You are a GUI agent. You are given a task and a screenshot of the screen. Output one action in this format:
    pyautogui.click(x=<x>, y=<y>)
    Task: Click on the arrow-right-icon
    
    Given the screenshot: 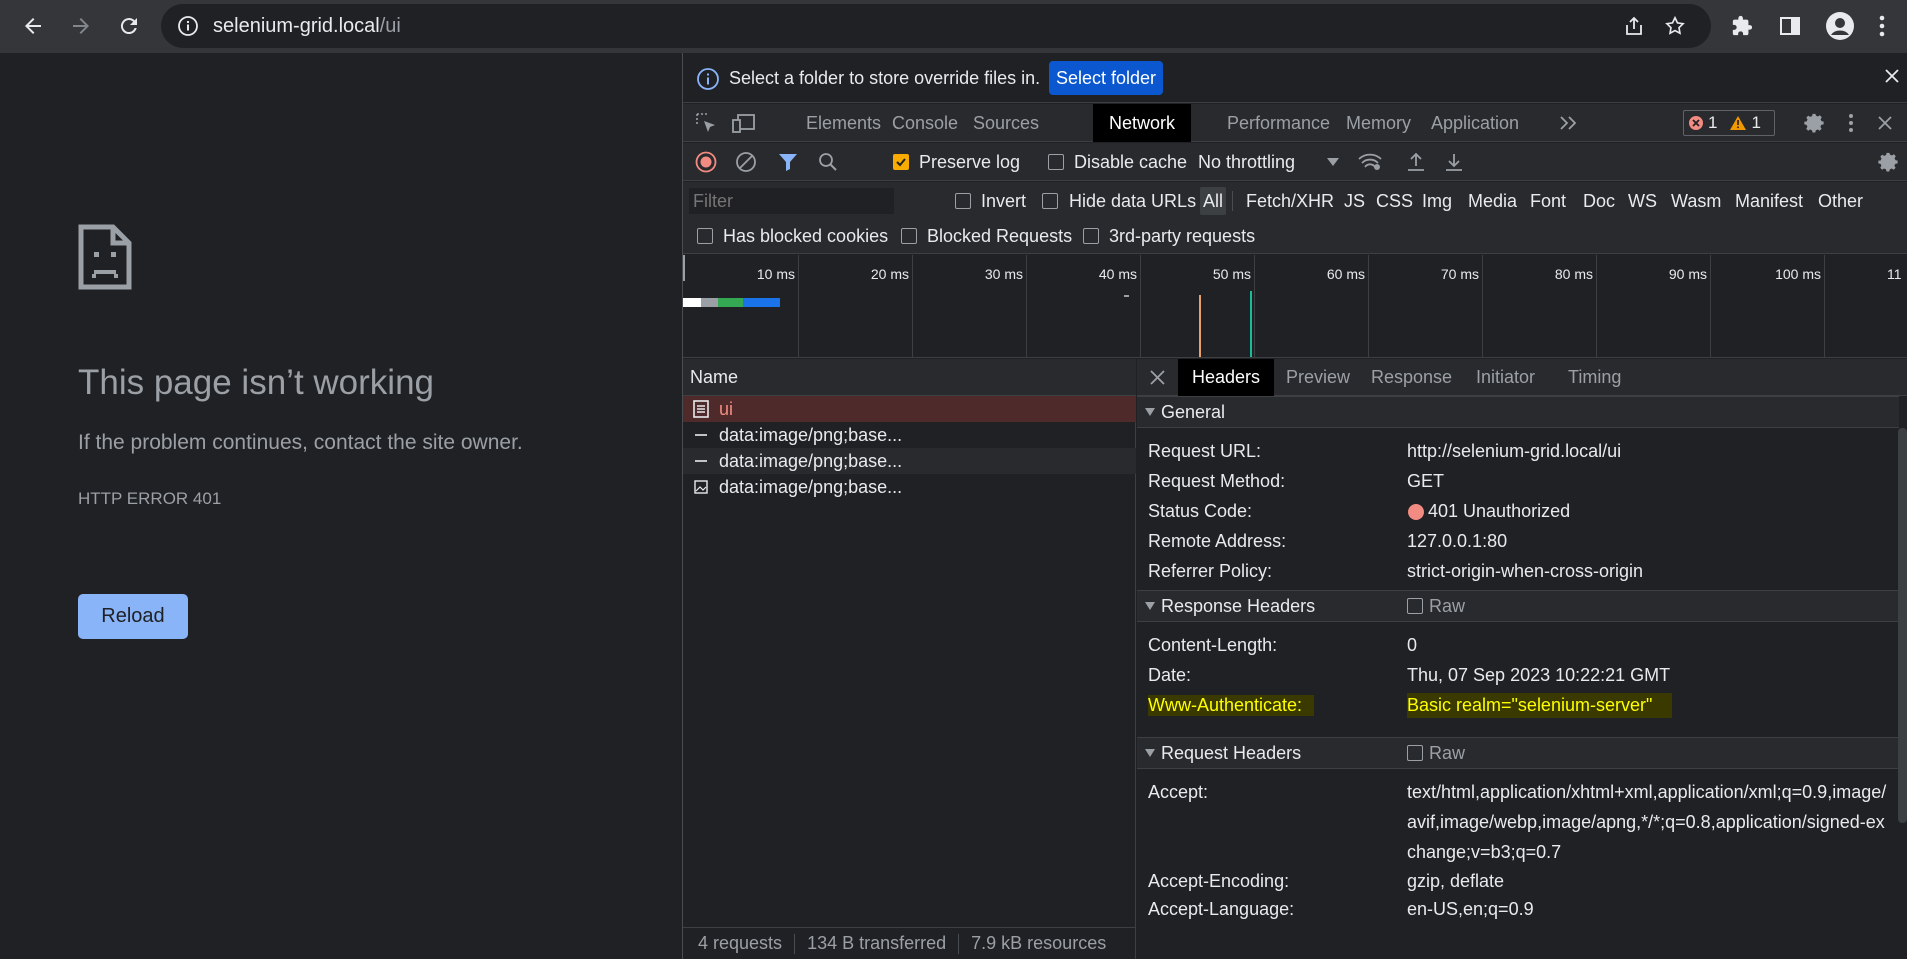 What is the action you would take?
    pyautogui.click(x=81, y=26)
    